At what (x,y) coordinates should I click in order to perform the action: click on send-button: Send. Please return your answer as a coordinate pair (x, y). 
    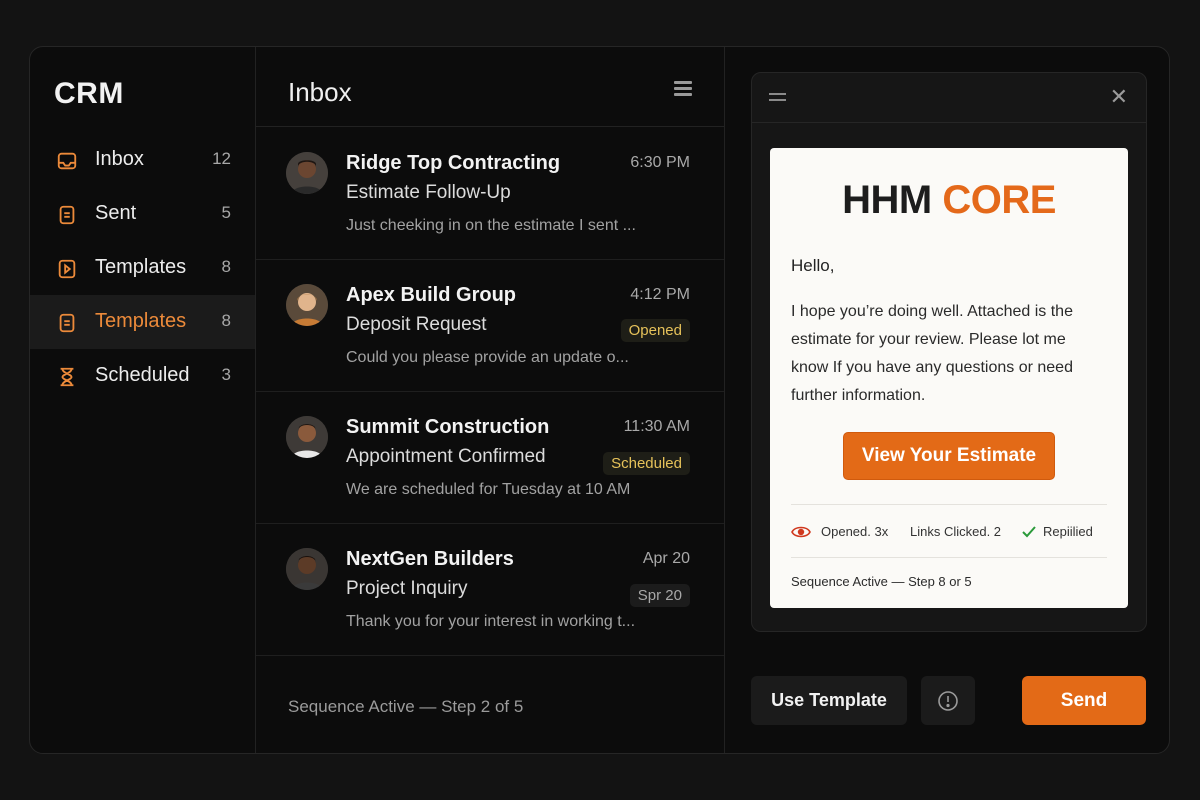
    Looking at the image, I should click on (1084, 700).